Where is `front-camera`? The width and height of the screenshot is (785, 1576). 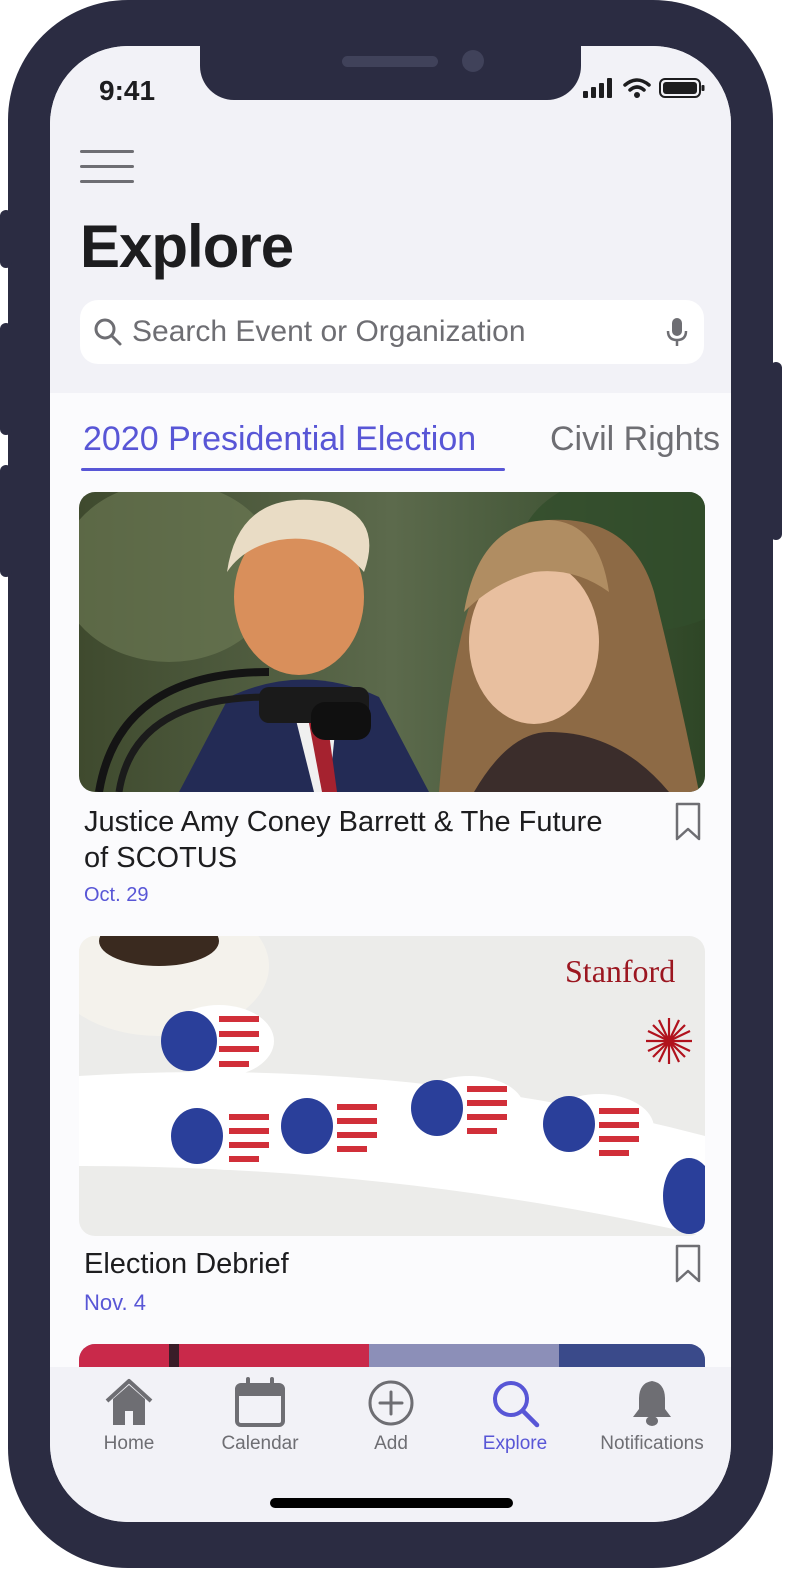 front-camera is located at coordinates (473, 61).